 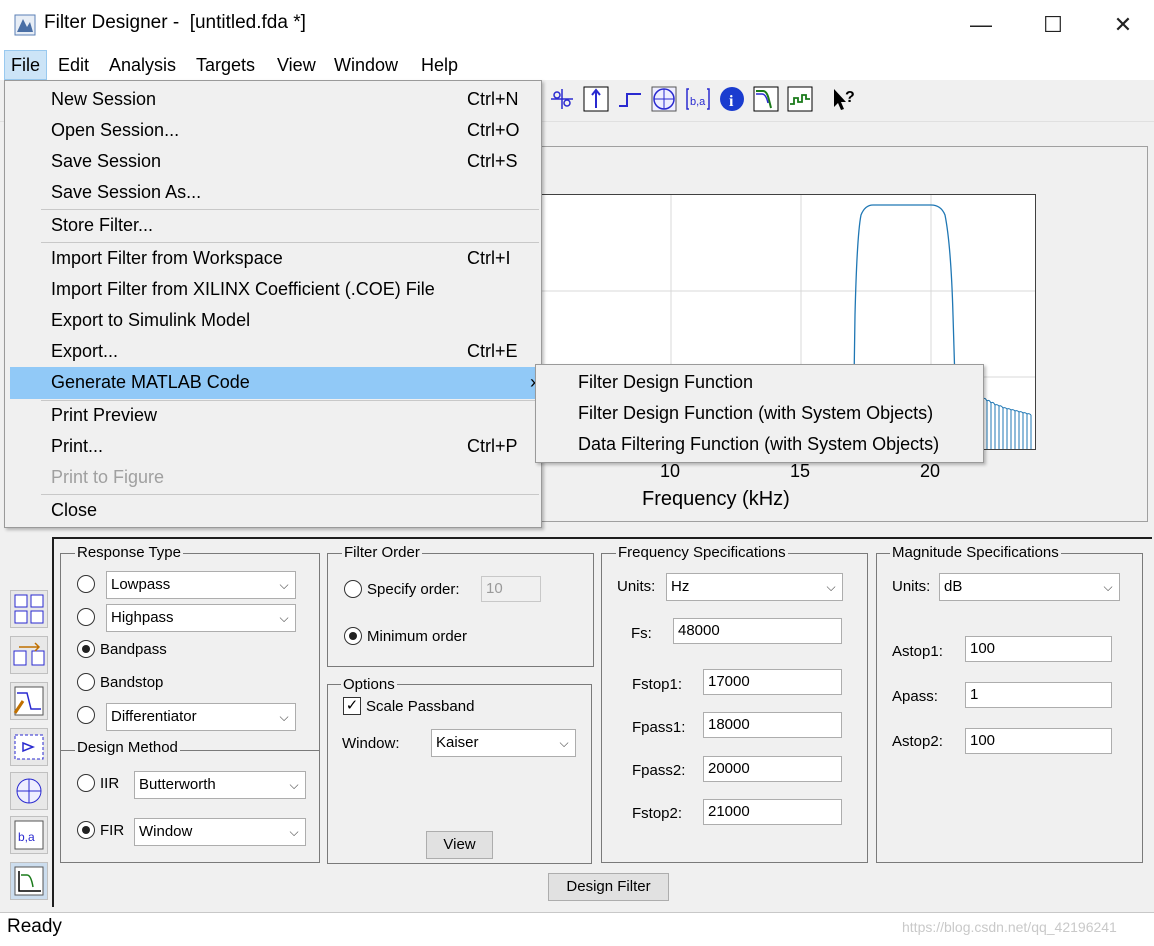 What do you see at coordinates (1005, 421) in the screenshot?
I see `stopband-ripple` at bounding box center [1005, 421].